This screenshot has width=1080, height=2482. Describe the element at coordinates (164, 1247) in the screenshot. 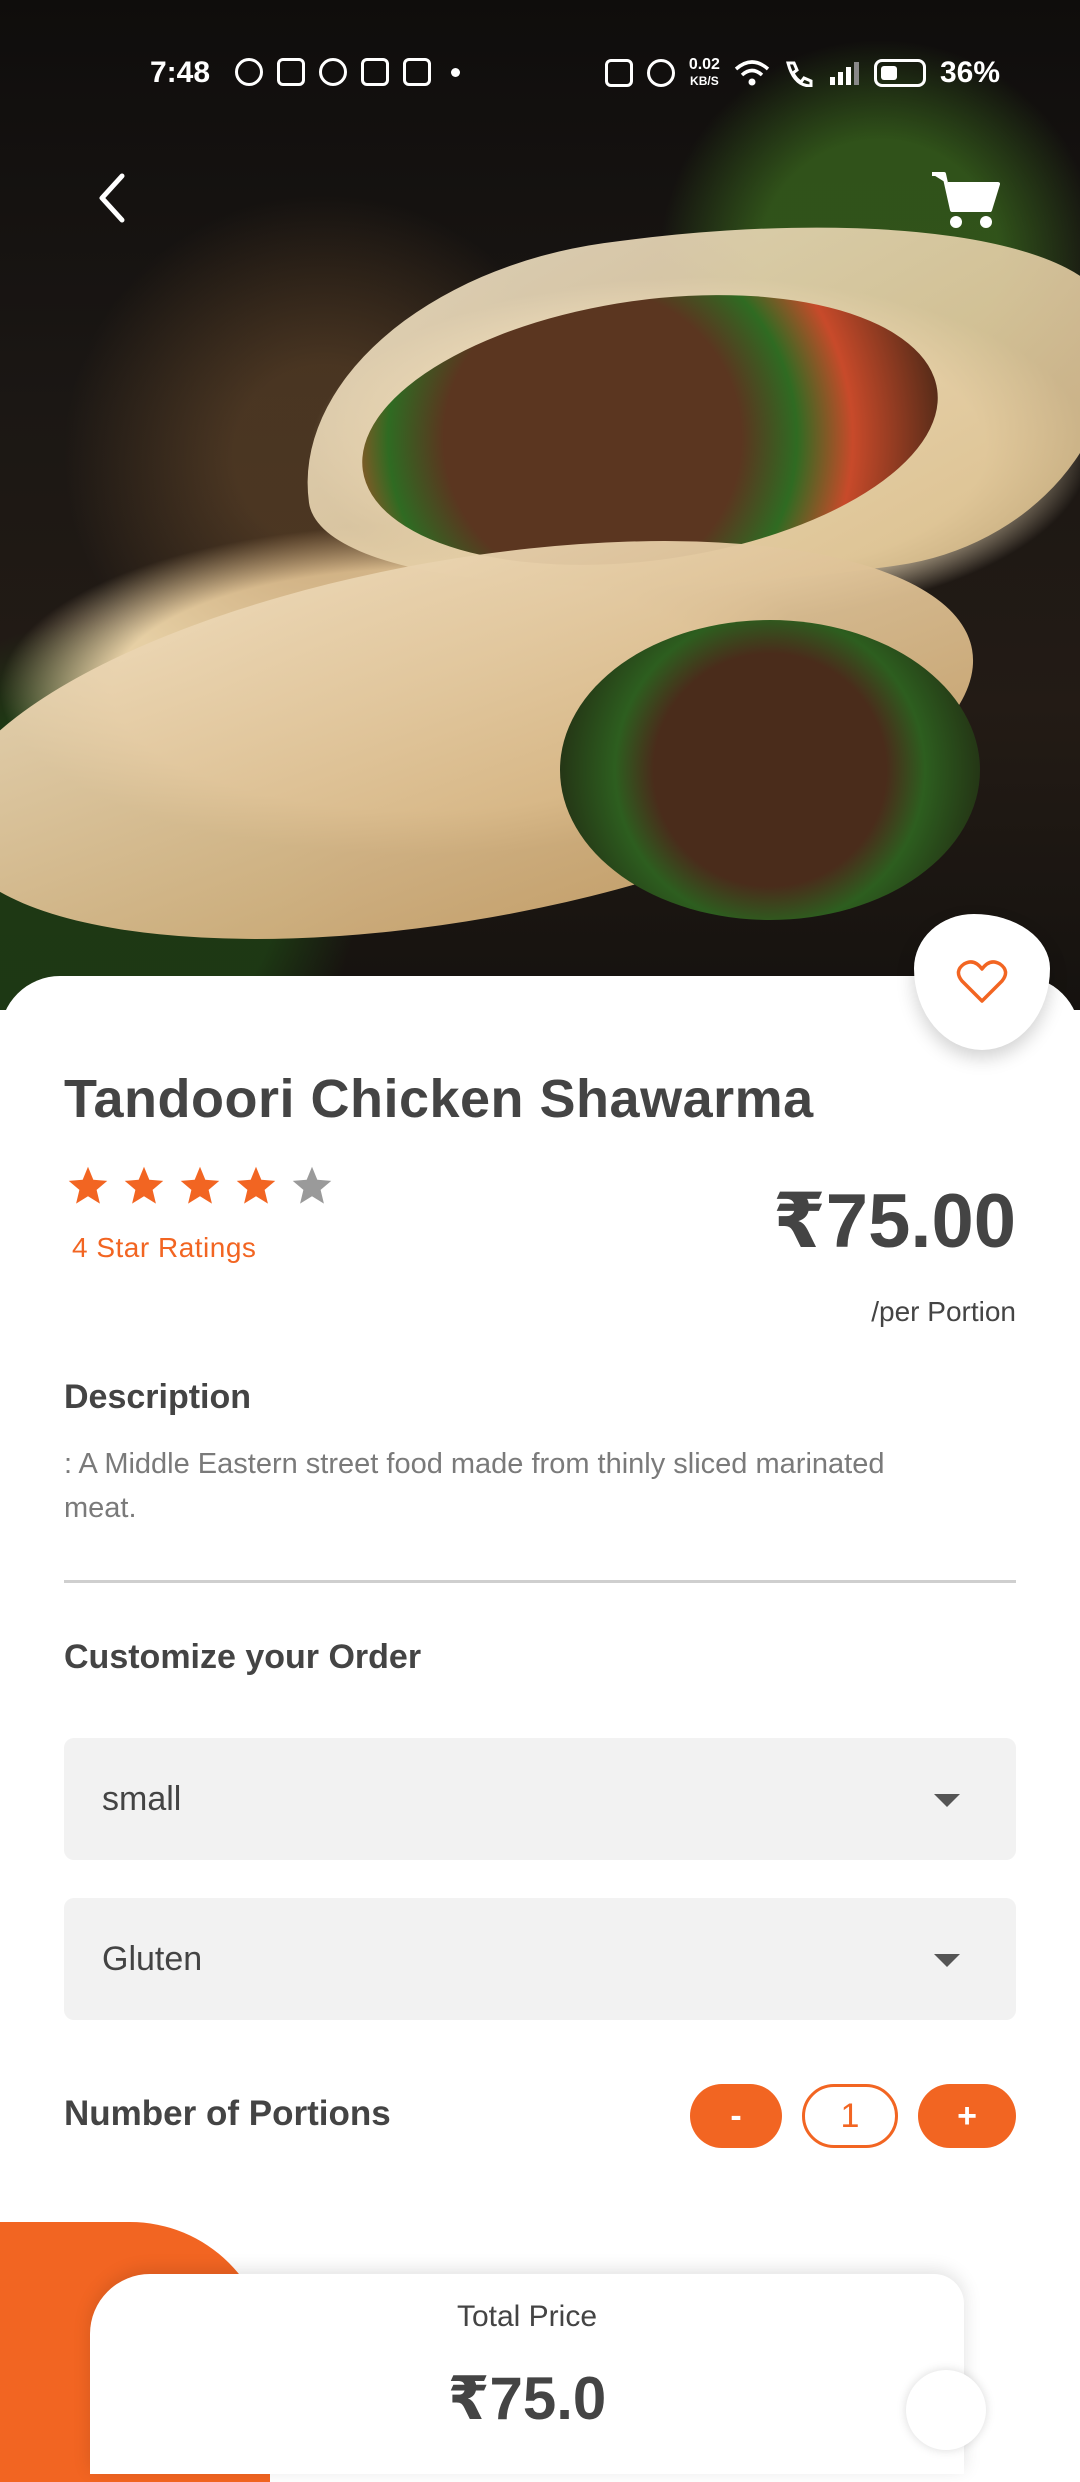

I see `rating-label: 4 Star Ratings` at that location.